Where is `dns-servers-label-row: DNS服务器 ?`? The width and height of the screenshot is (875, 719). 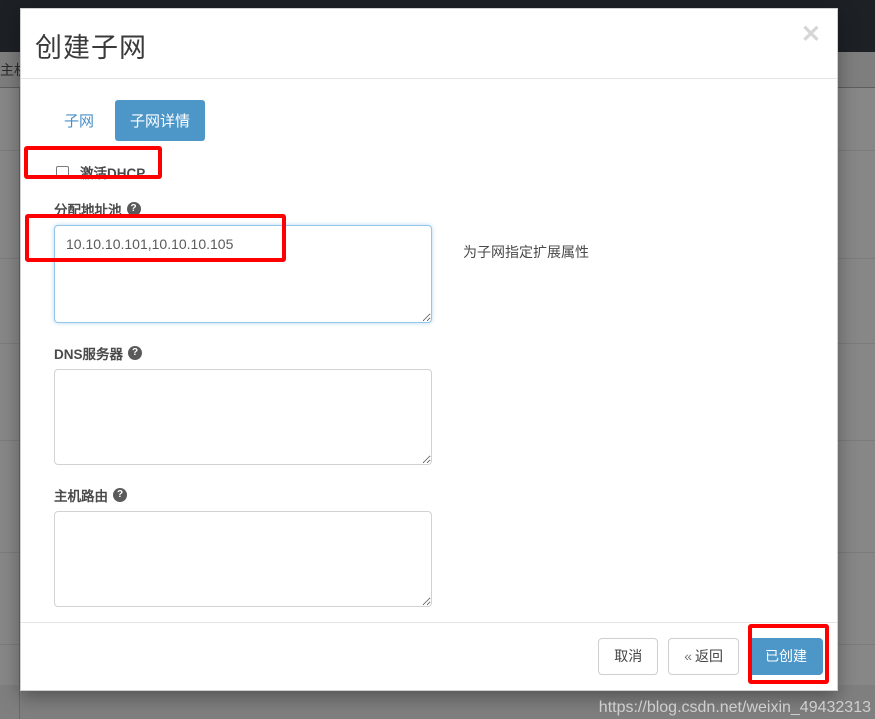
dns-servers-label-row: DNS服务器 ? is located at coordinates (244, 353).